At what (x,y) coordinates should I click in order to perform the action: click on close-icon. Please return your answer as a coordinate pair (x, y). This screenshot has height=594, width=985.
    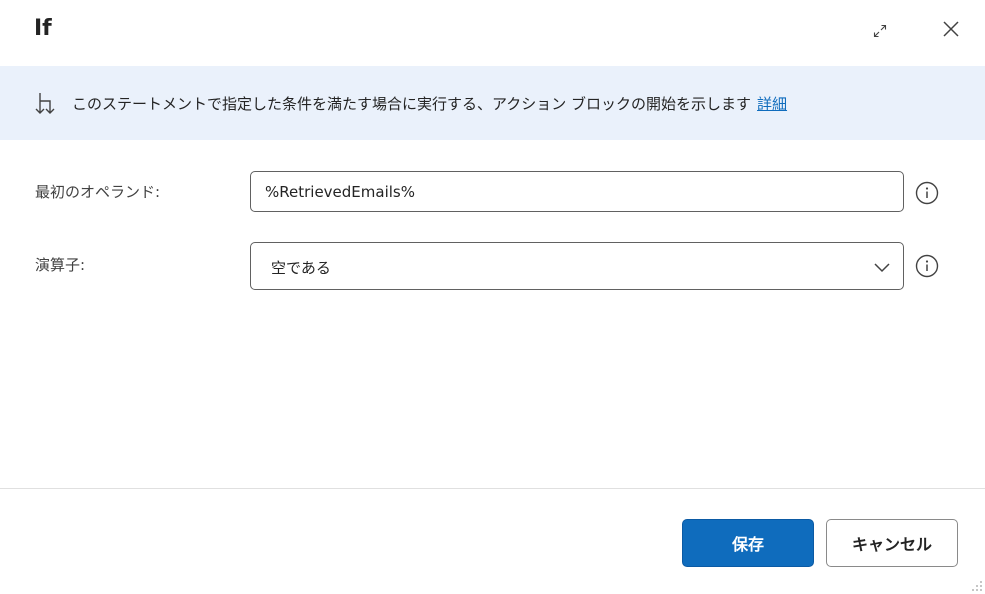
    Looking at the image, I should click on (951, 29).